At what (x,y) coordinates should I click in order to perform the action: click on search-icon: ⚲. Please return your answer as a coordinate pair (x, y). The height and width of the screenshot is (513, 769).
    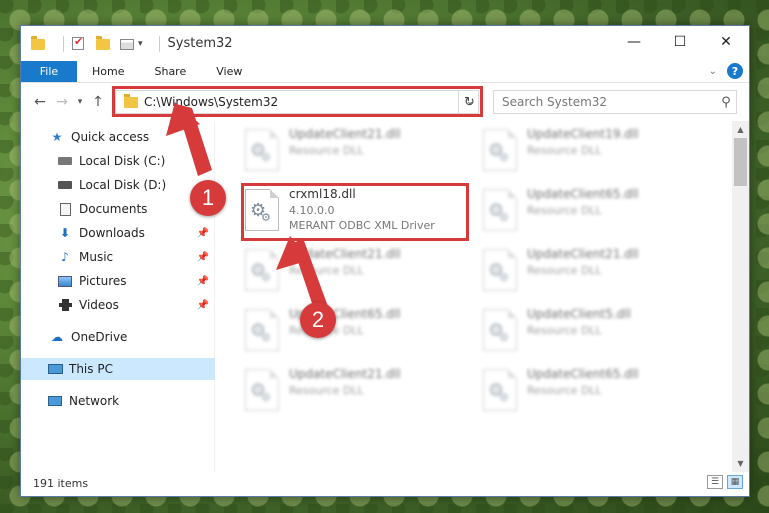
    Looking at the image, I should click on (726, 102).